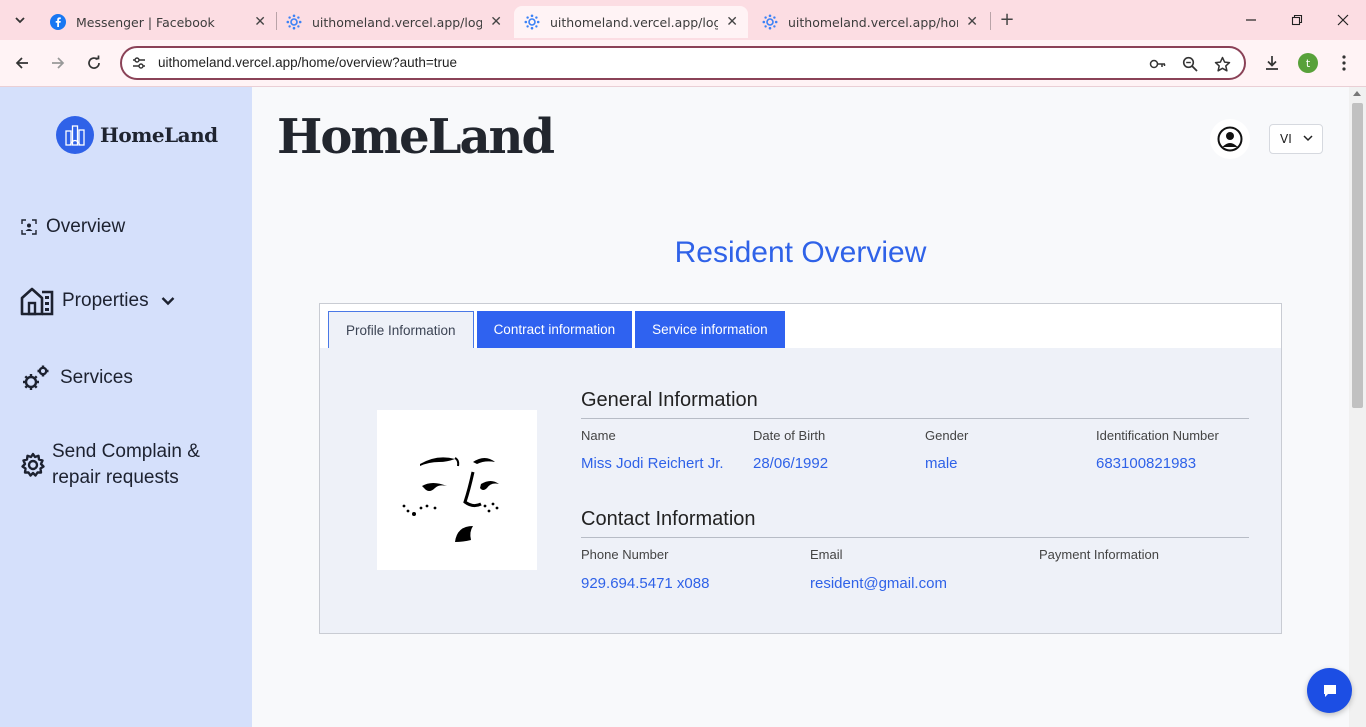  I want to click on language-select: VI, so click(1296, 139).